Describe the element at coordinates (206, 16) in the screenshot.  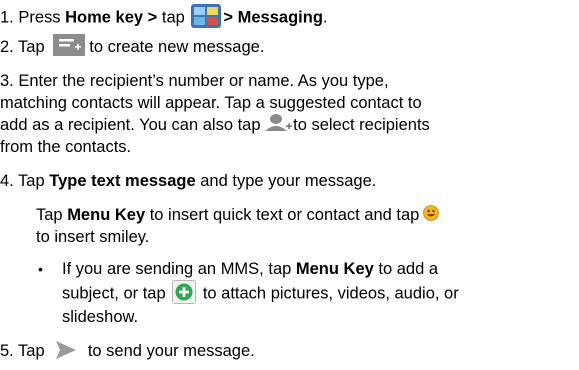
I see `apps-grid-icon` at that location.